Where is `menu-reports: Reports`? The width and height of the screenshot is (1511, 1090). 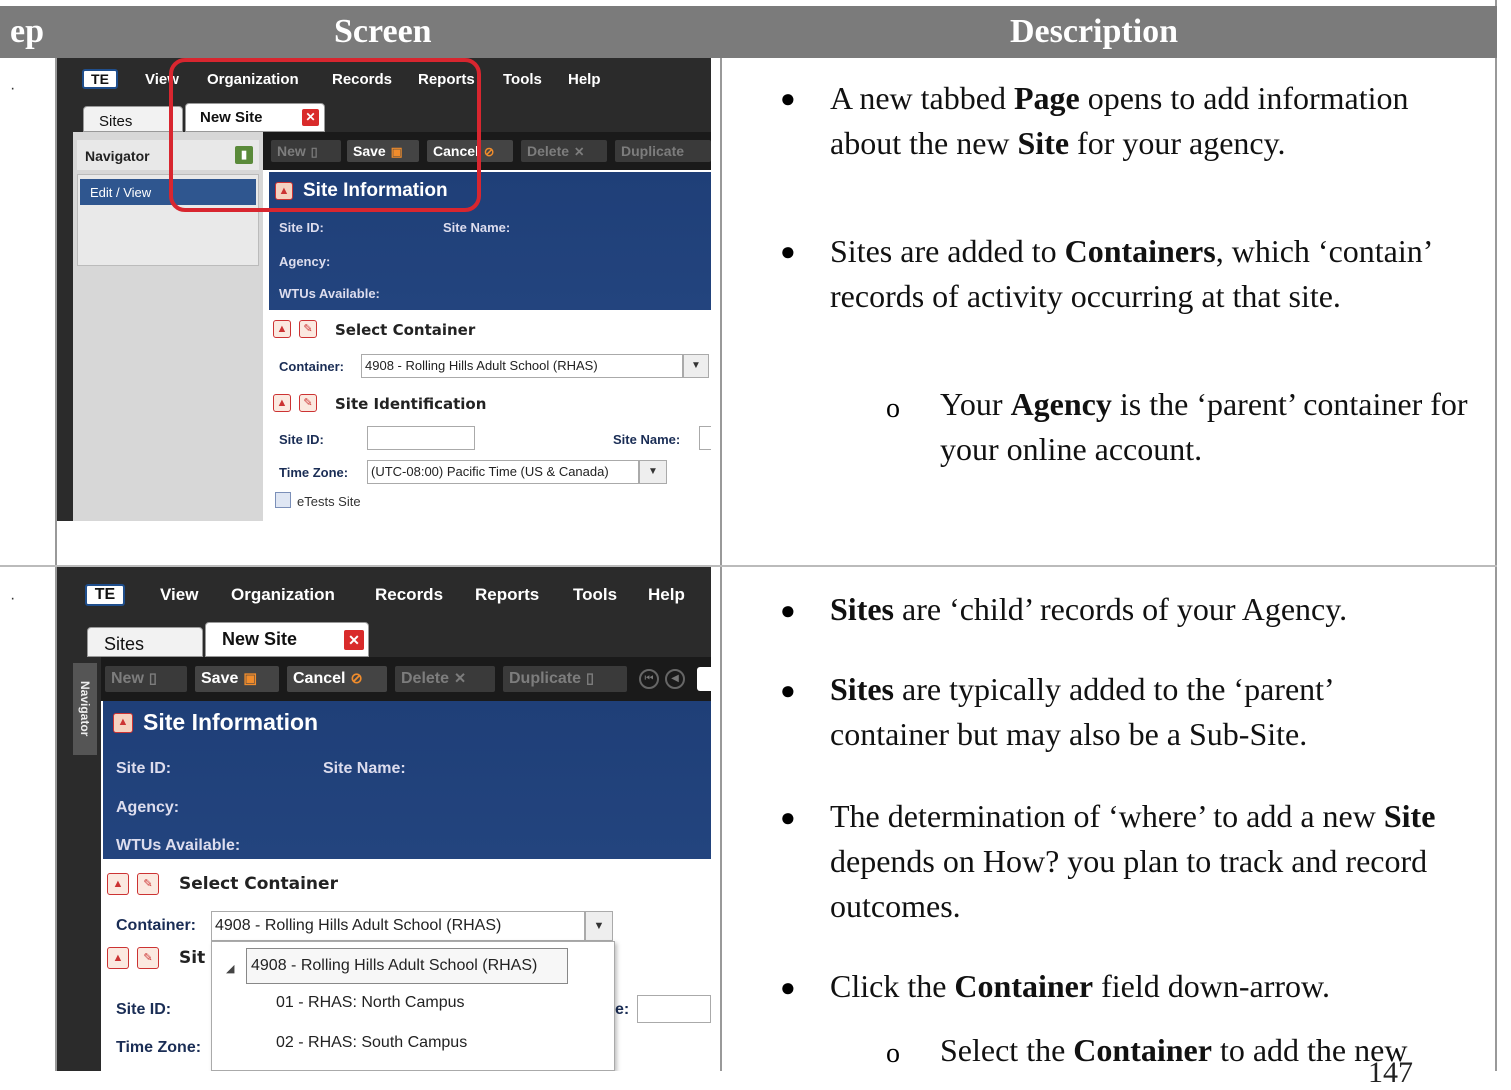 menu-reports: Reports is located at coordinates (507, 595).